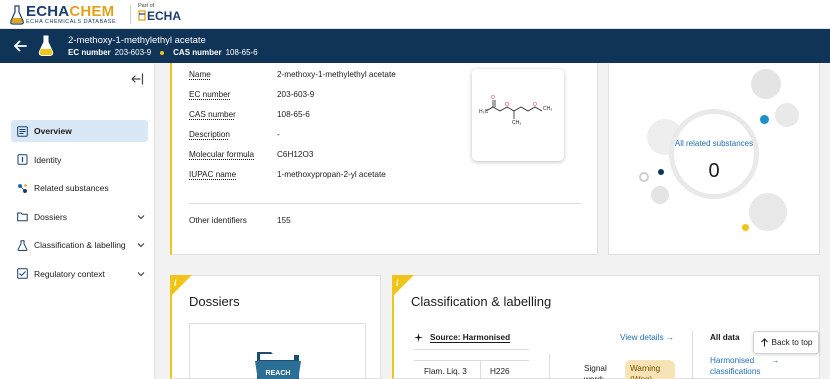 This screenshot has height=379, width=830. I want to click on back-to-top-label: Back to top, so click(792, 342).